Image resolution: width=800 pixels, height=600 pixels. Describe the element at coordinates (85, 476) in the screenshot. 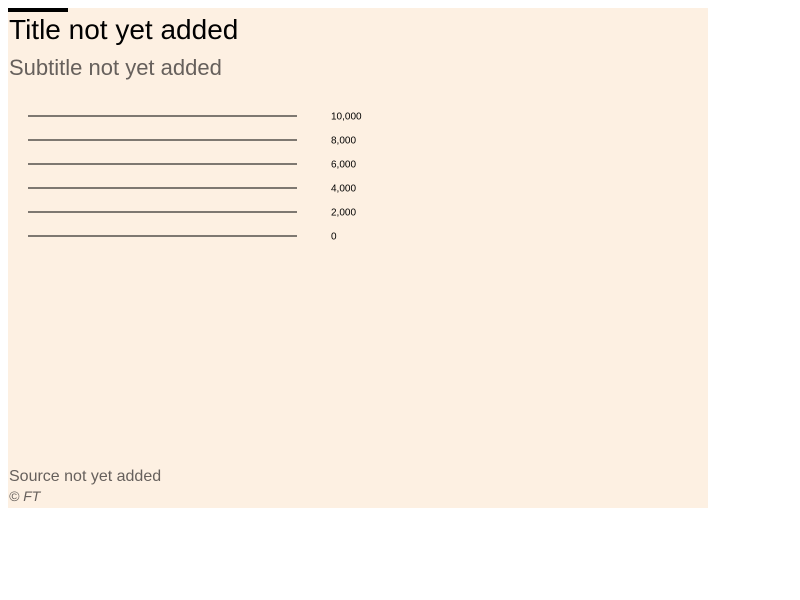

I see `source-note: Source not yet added` at that location.